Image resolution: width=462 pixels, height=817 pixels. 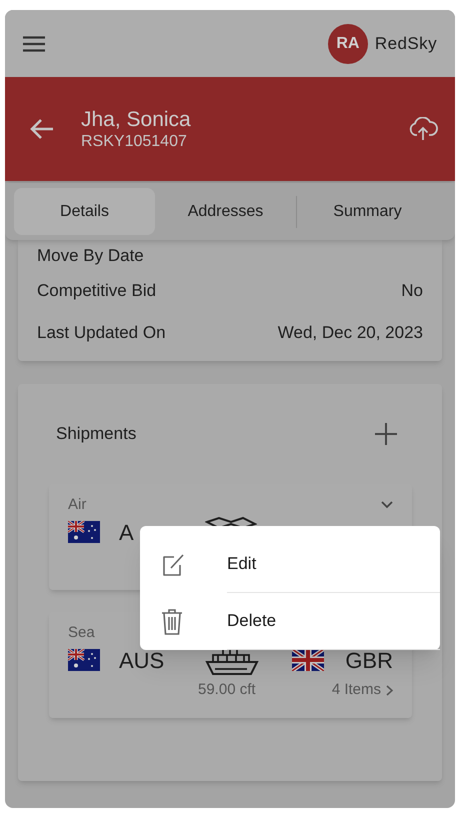 I want to click on field-value: Wed, Dec 20, 2023, so click(x=350, y=333).